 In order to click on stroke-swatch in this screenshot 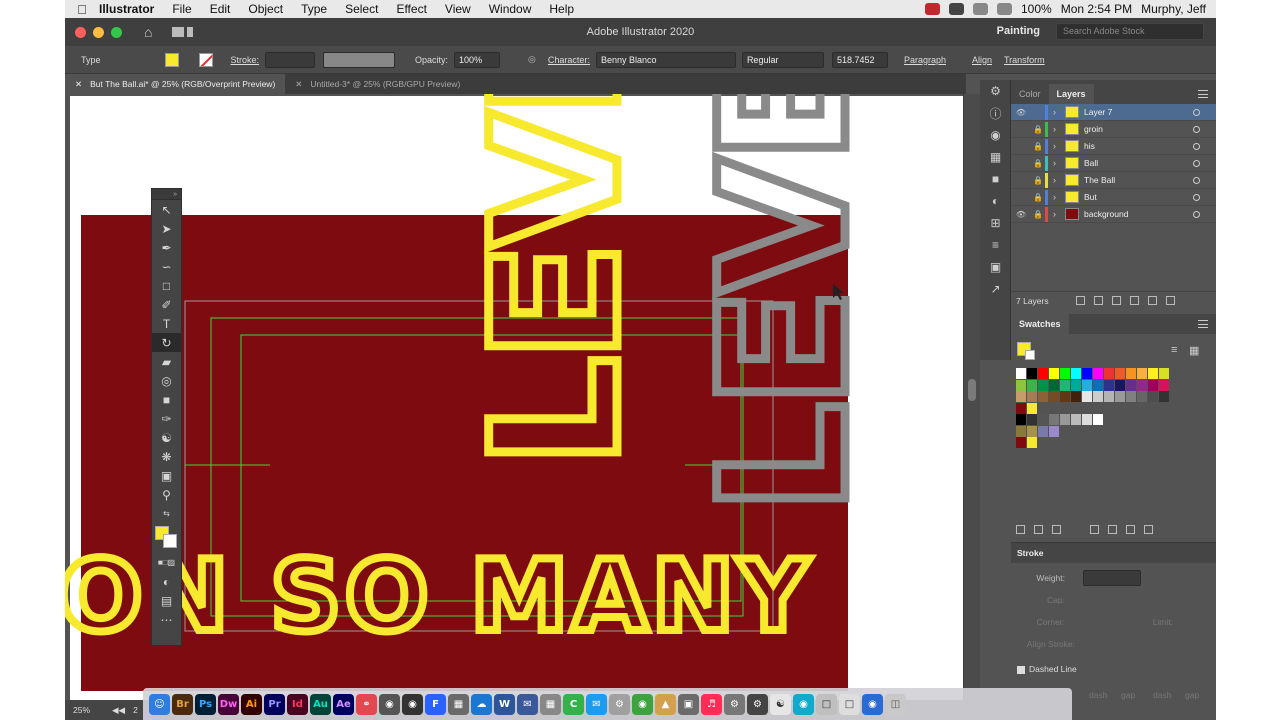, I will do `click(170, 541)`.